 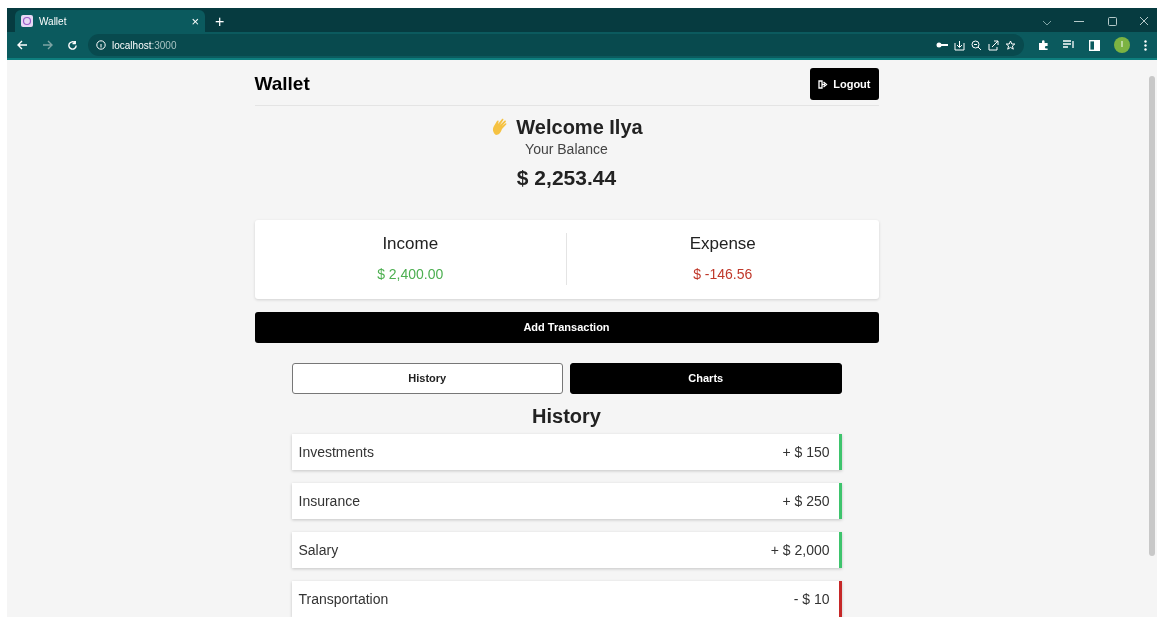 I want to click on transaction-amount: - $ 10, so click(x=811, y=599).